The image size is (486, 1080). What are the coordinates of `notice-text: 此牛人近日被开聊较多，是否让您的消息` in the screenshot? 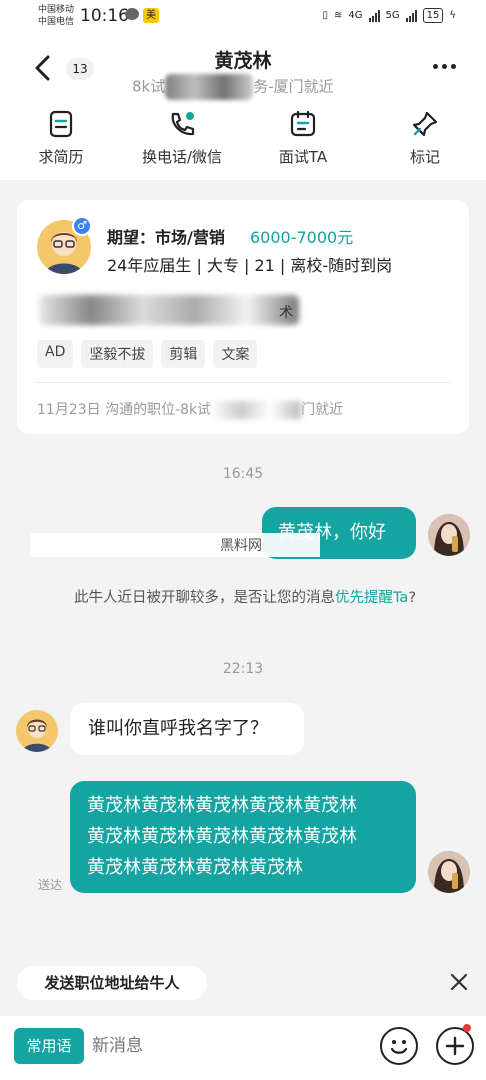 It's located at (204, 598).